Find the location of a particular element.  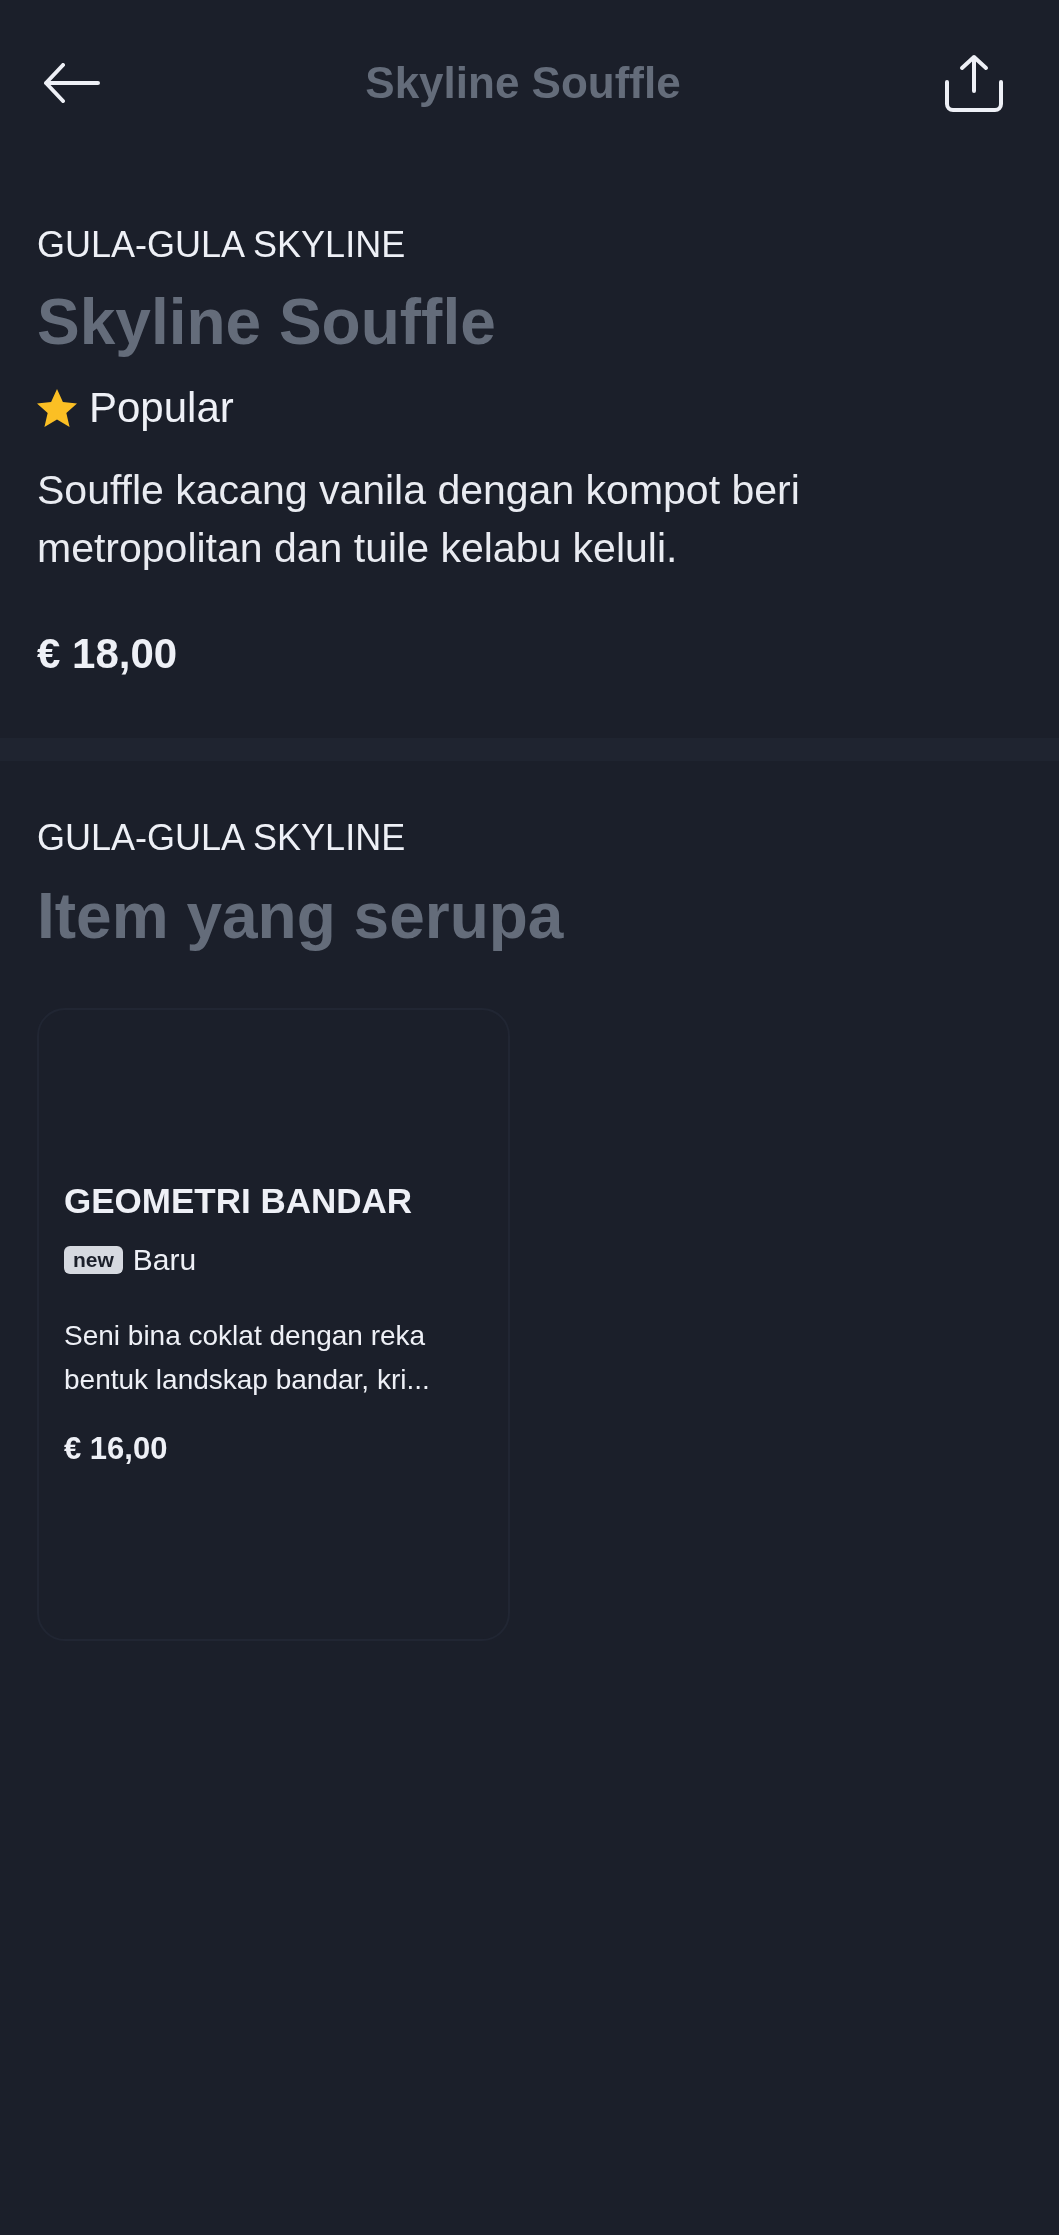

share-icon is located at coordinates (974, 83).